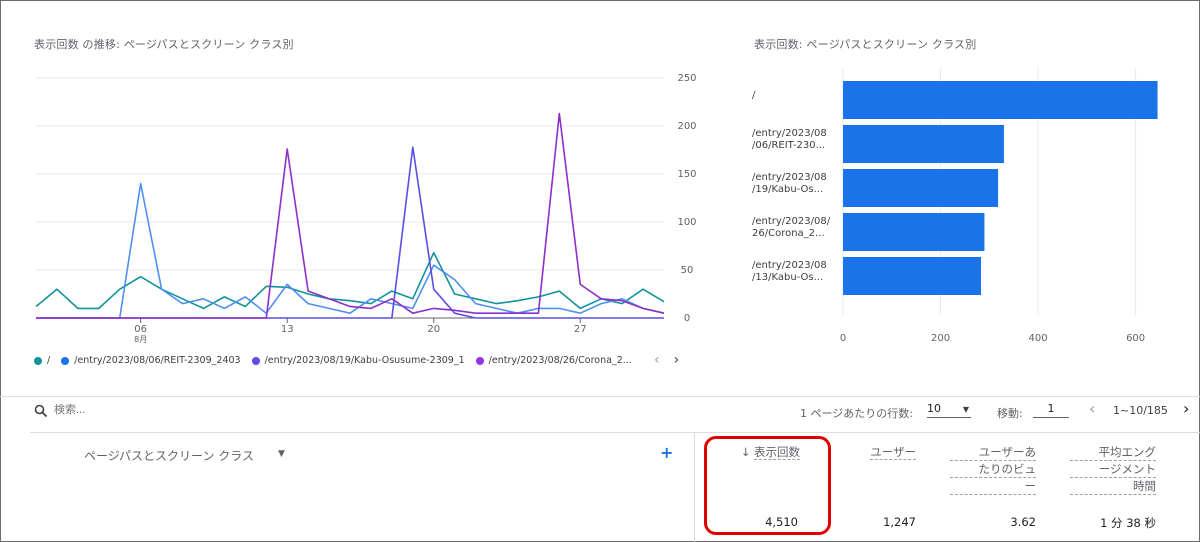 This screenshot has height=542, width=1200. What do you see at coordinates (580, 329) in the screenshot?
I see `x-tick-label: 27` at bounding box center [580, 329].